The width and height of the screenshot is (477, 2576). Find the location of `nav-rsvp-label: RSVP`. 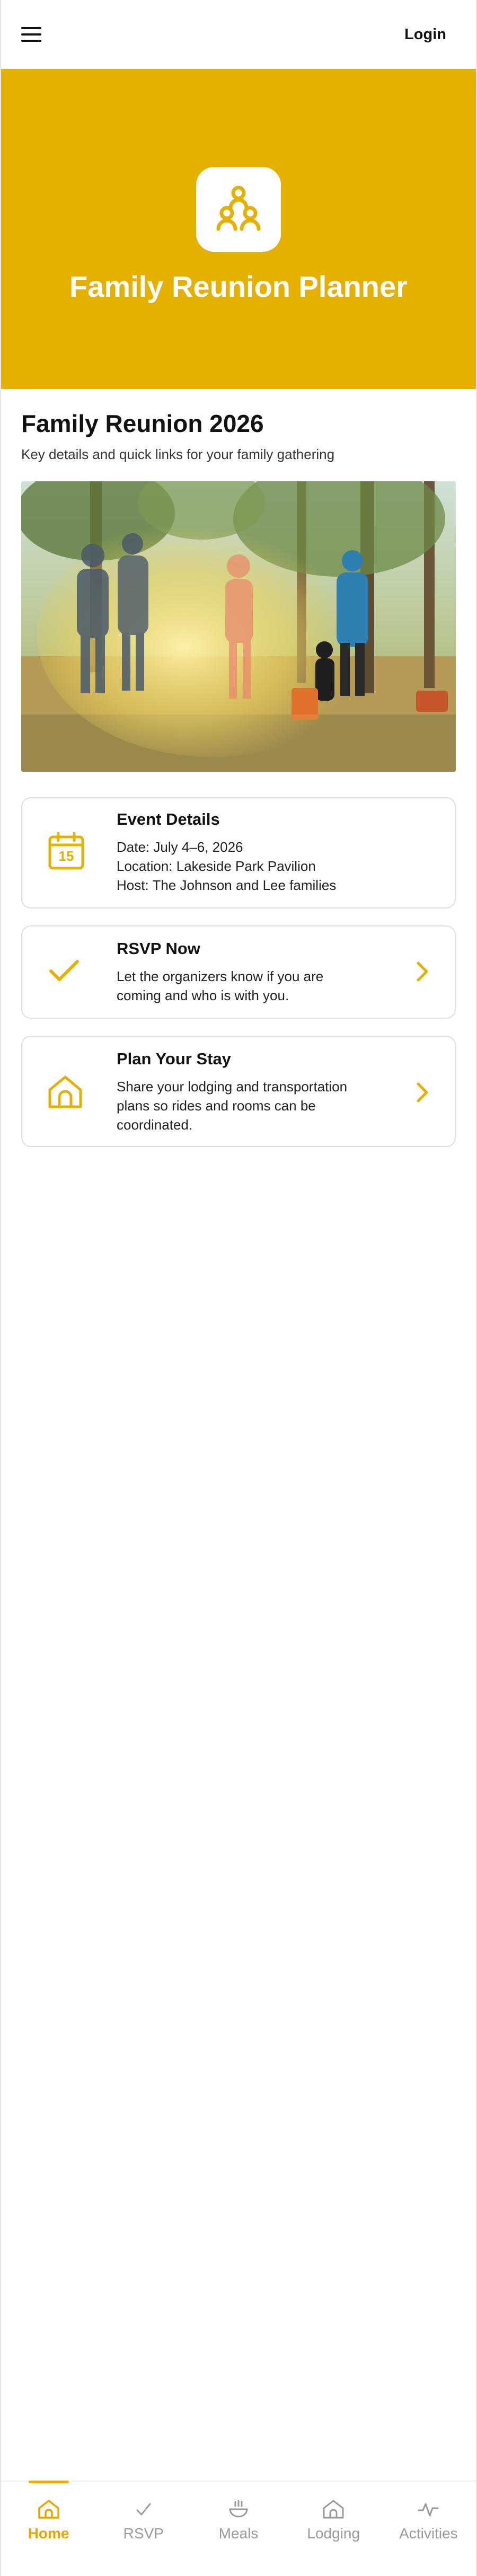

nav-rsvp-label: RSVP is located at coordinates (144, 2533).